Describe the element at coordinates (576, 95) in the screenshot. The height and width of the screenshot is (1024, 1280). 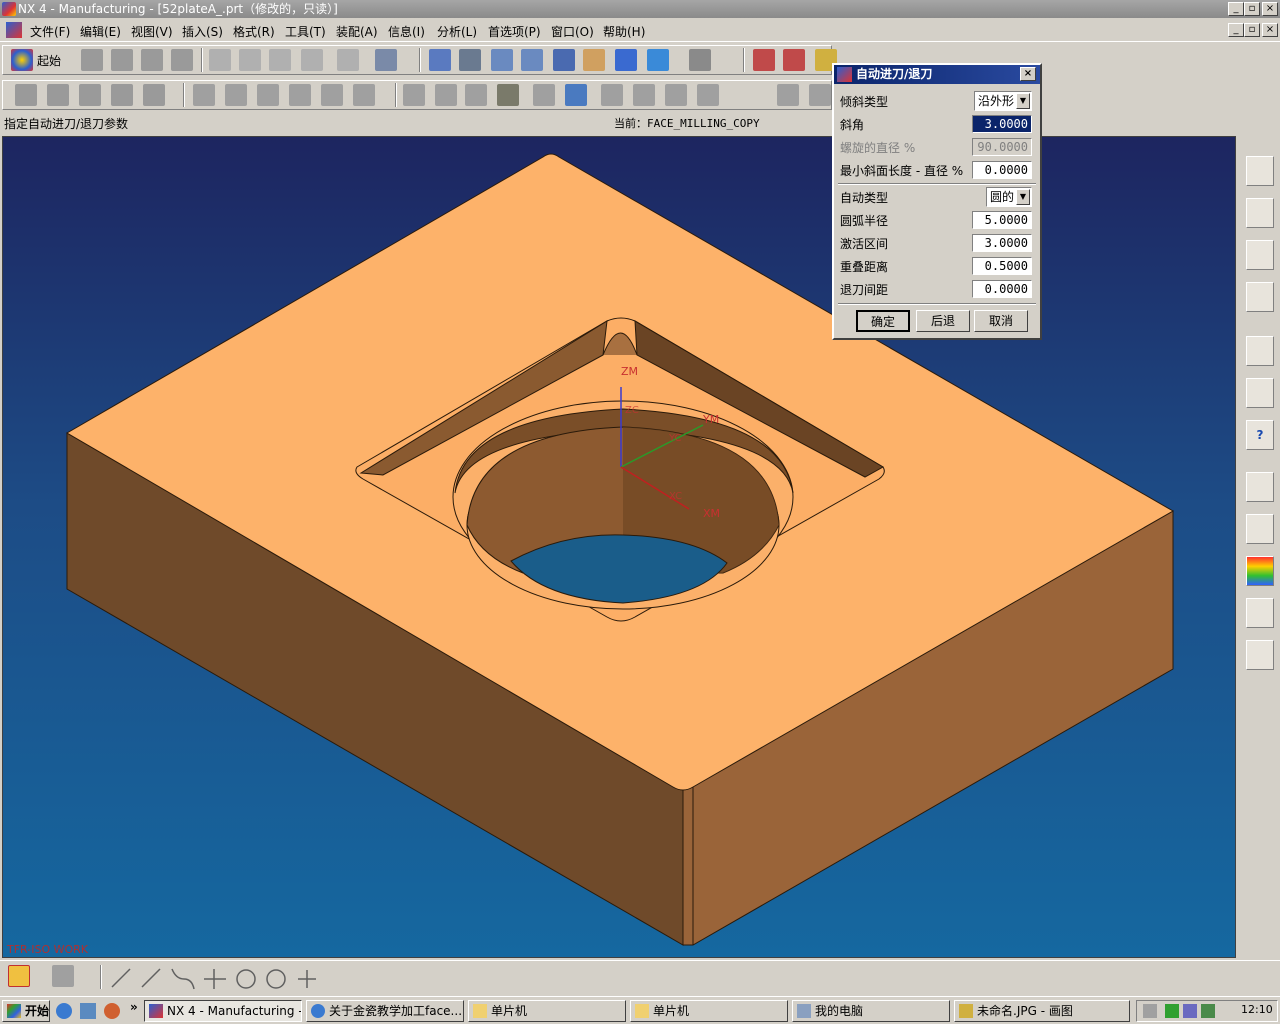
I see `tool-holder-icon` at that location.